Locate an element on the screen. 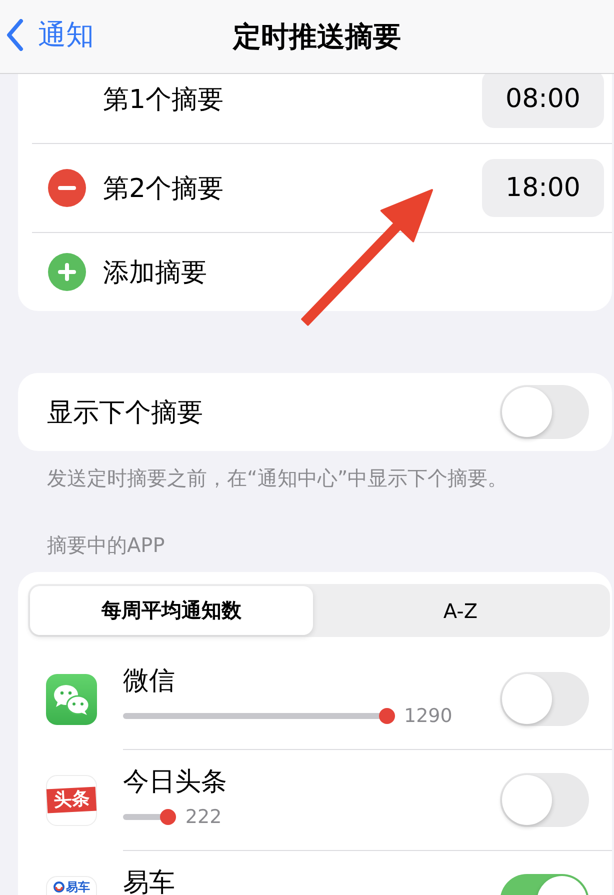 Image resolution: width=614 pixels, height=895 pixels. setting-label: 显示下个摘要 is located at coordinates (125, 413).